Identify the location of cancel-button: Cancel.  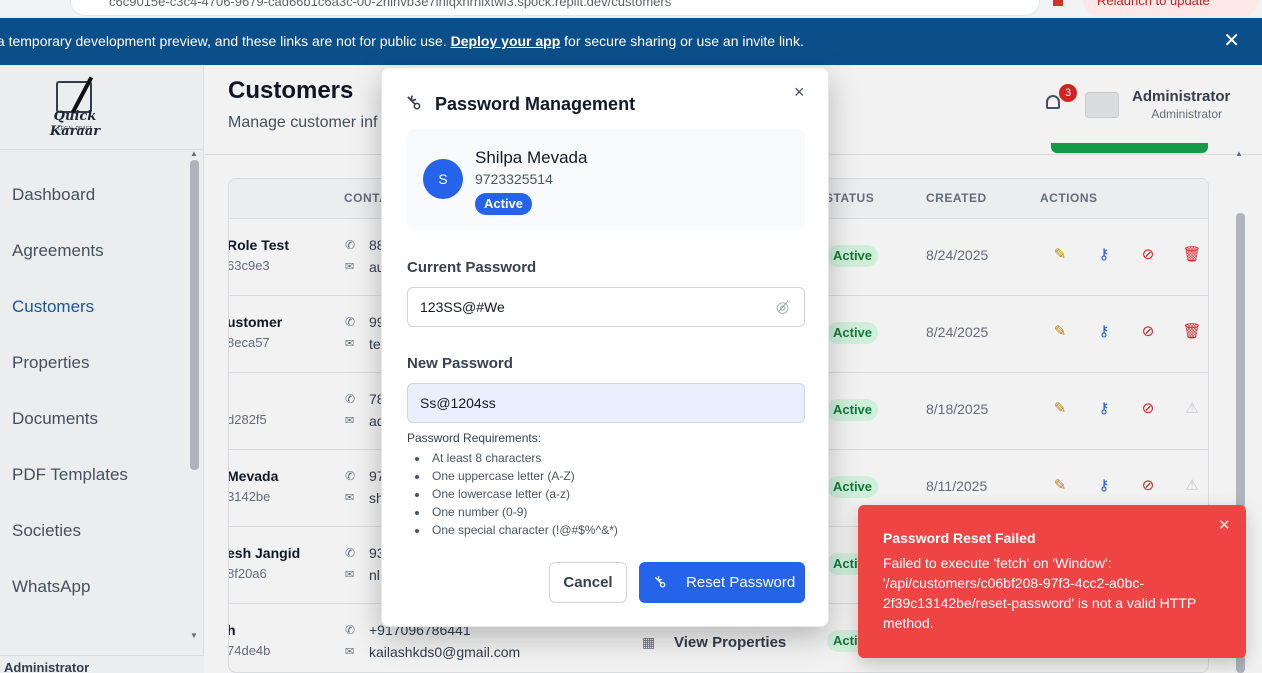
(588, 582).